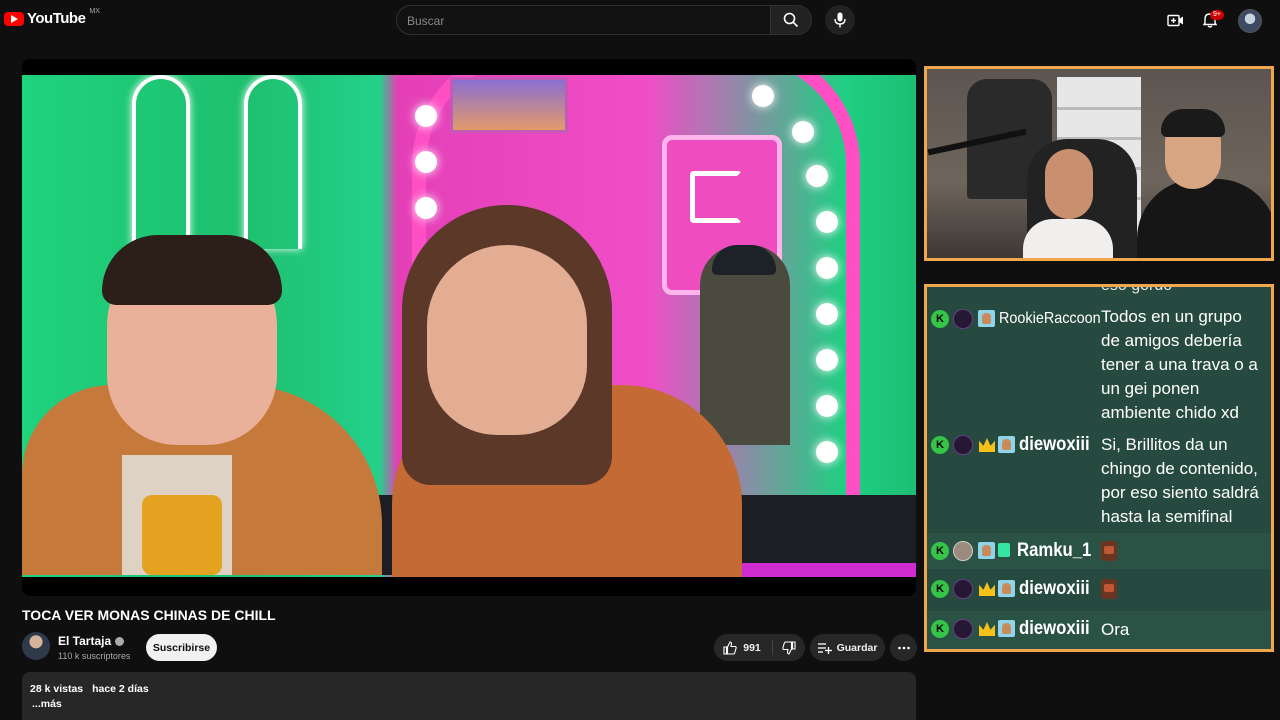 The width and height of the screenshot is (1280, 720). What do you see at coordinates (1099, 551) in the screenshot?
I see `chat-message: K Ramku_1` at bounding box center [1099, 551].